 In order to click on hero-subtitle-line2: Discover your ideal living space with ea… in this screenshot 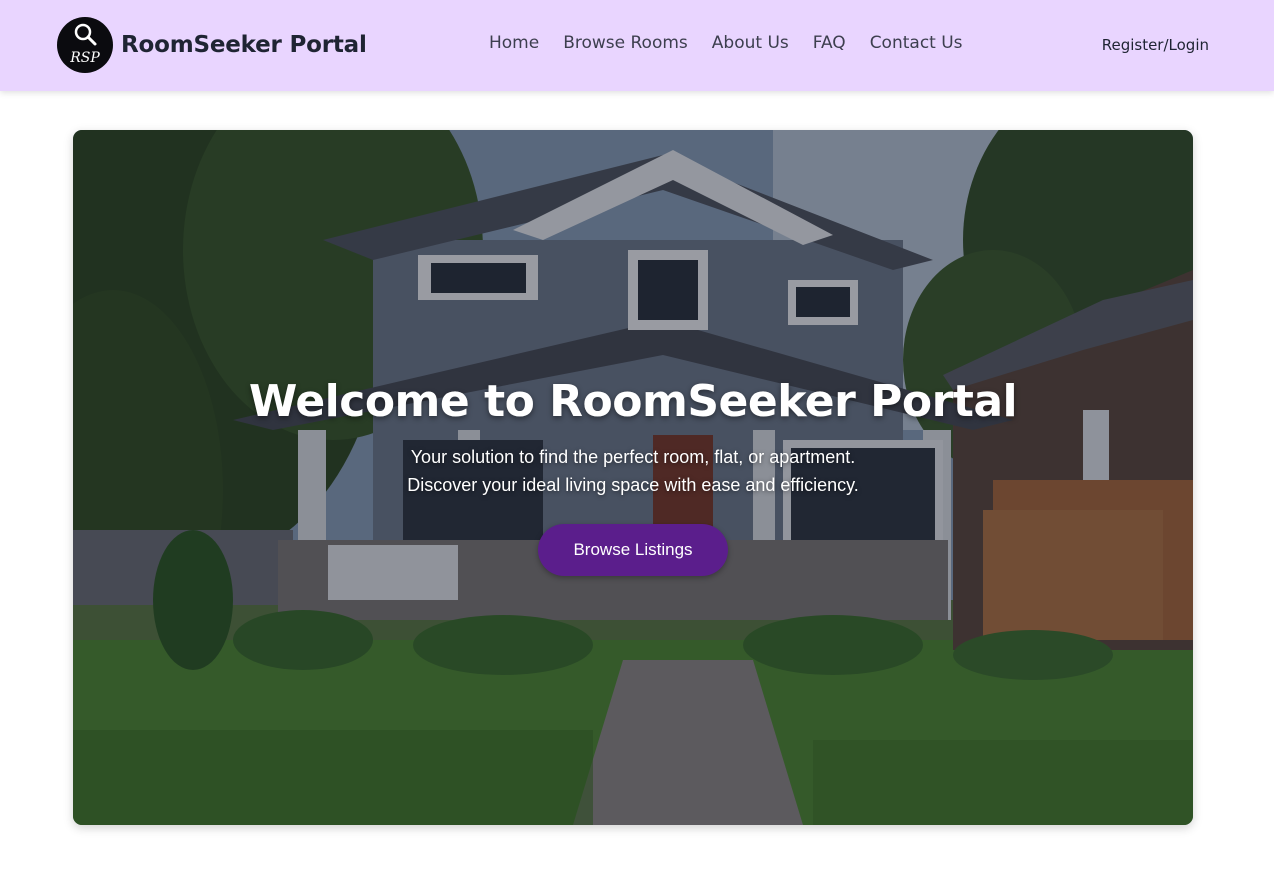, I will do `click(633, 485)`.